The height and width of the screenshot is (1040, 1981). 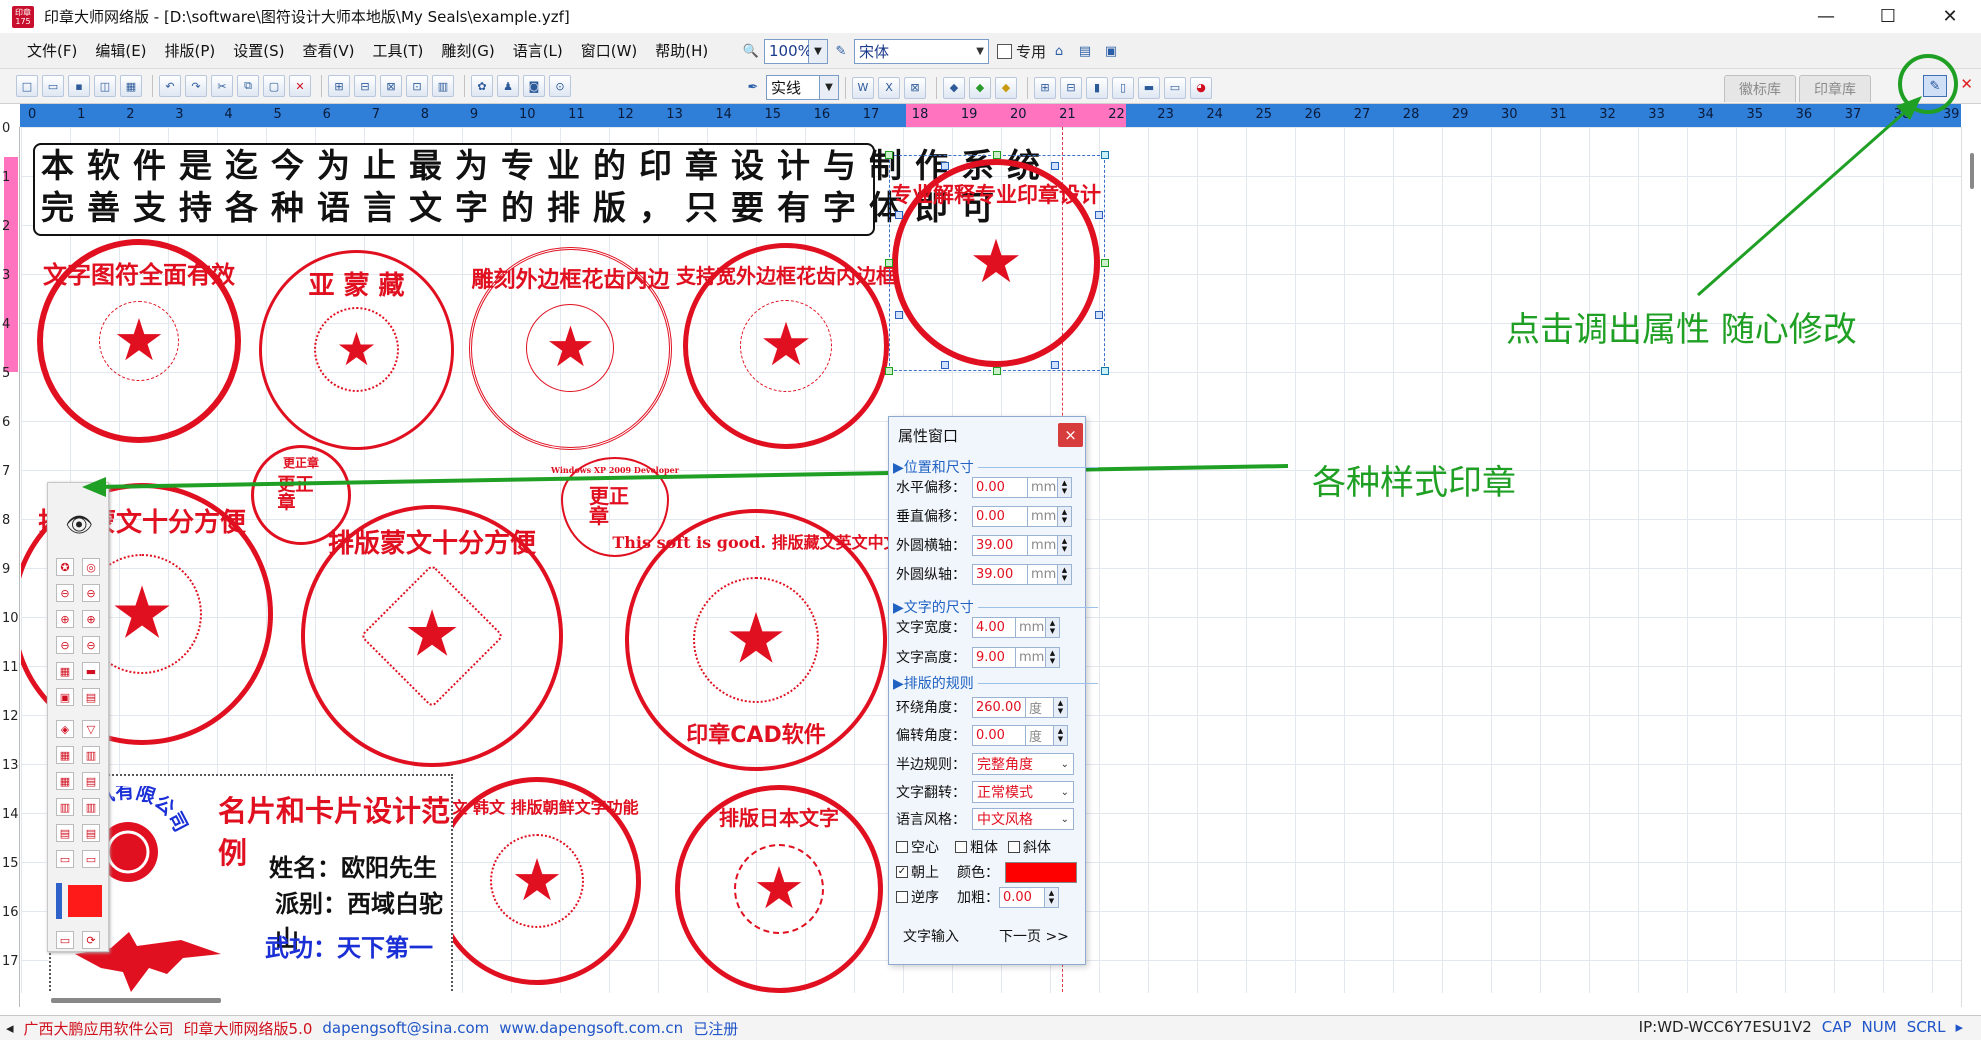 I want to click on property-window-toggle-button: ✎, so click(x=1935, y=86).